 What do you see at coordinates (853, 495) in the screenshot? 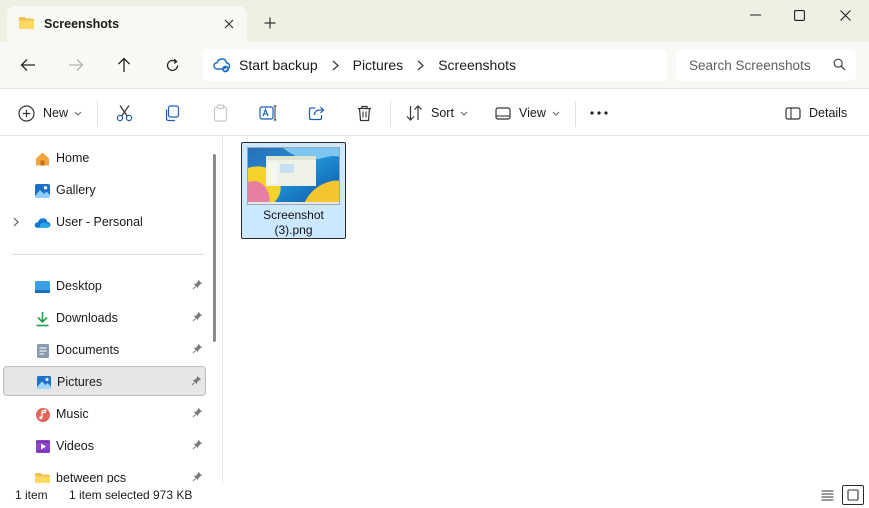
I see `large-icons-view-icon` at bounding box center [853, 495].